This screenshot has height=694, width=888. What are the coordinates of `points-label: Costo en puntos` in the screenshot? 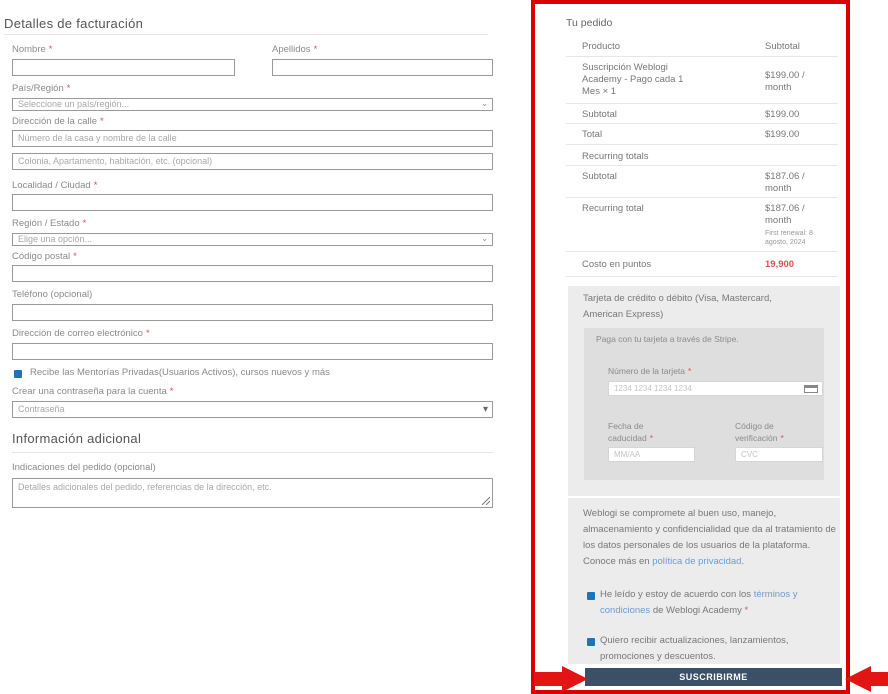 It's located at (617, 264).